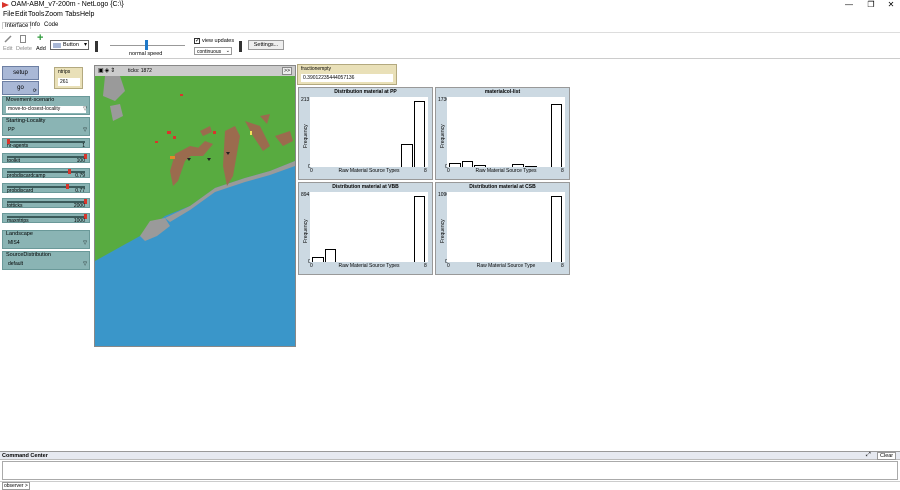  I want to click on slider-probdiscard: probdiscard 0.77, so click(46, 188).